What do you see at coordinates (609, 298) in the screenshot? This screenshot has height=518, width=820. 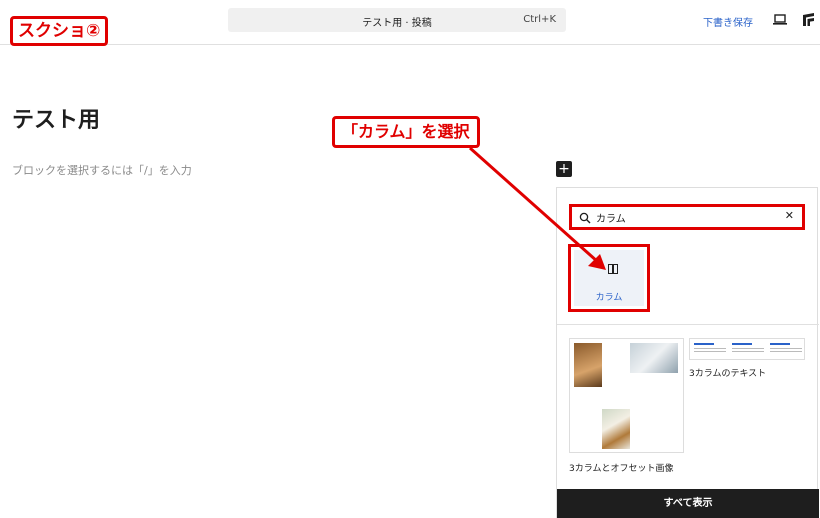 I see `block-result-label: カラム` at bounding box center [609, 298].